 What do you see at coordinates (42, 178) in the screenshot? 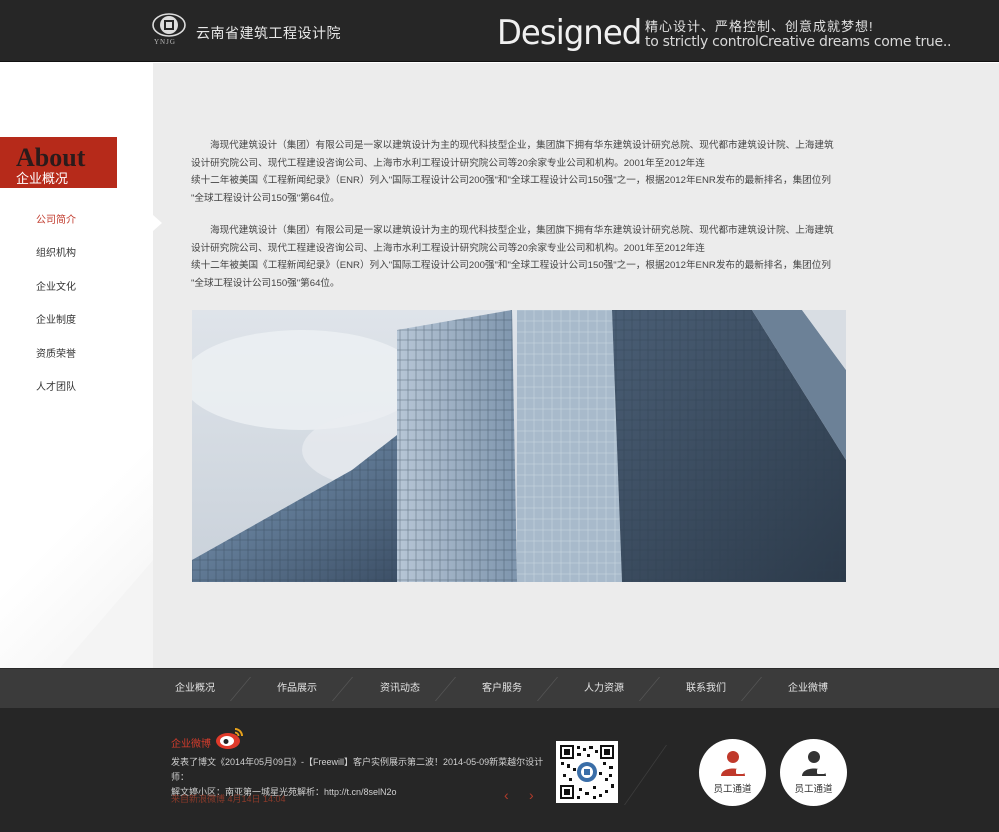
I see `about-subtitle: 企业概况` at bounding box center [42, 178].